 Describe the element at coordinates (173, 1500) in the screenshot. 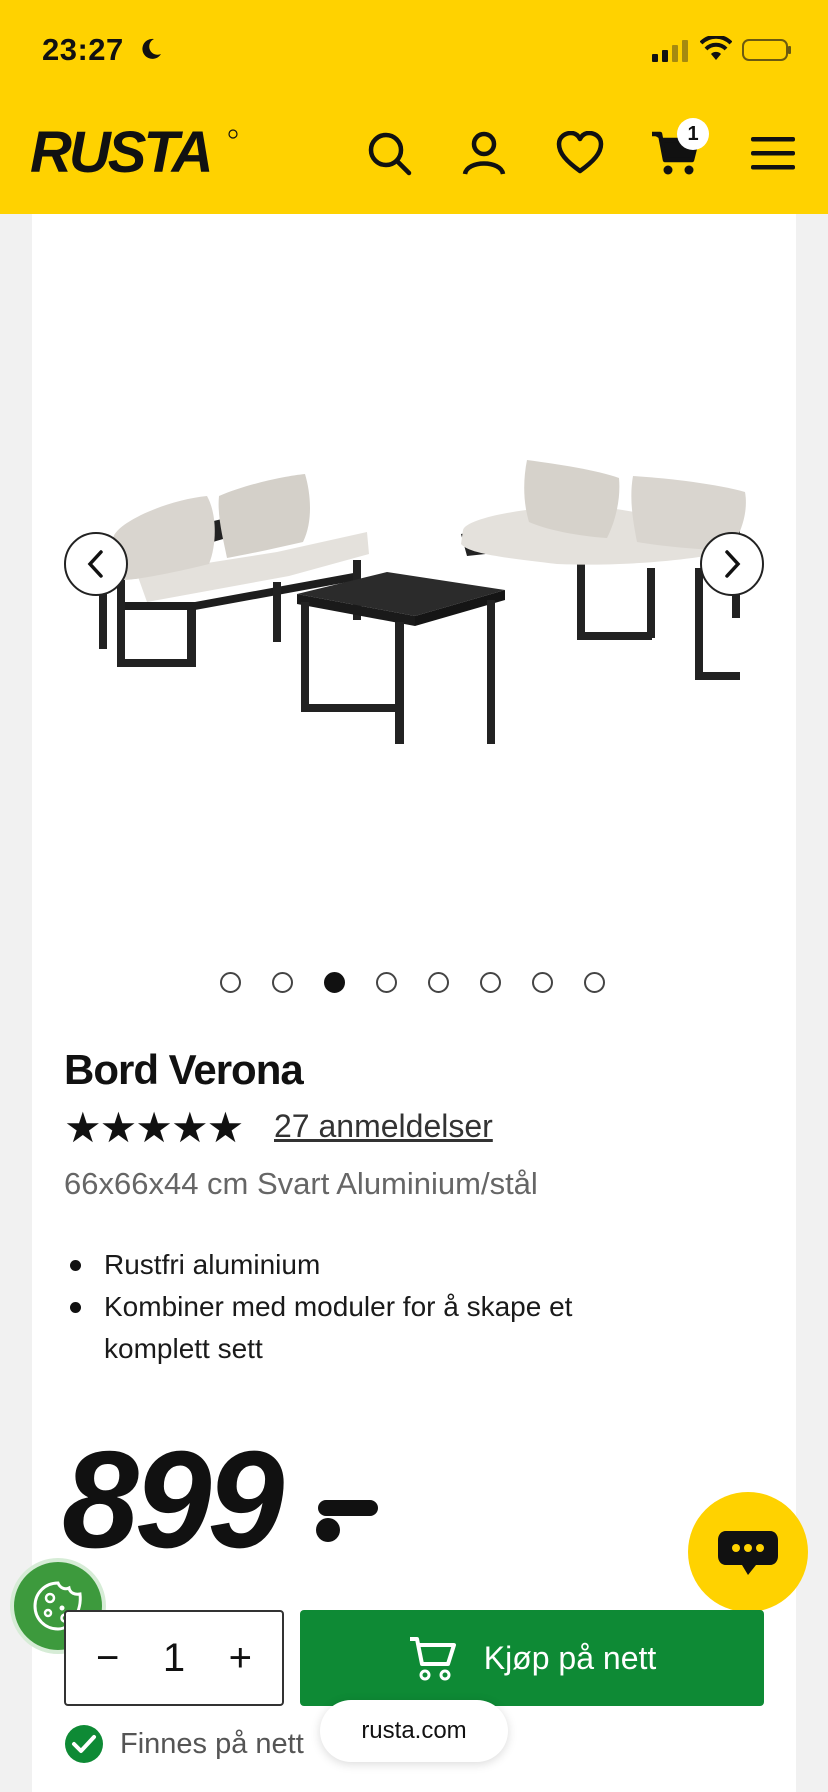

I see `product-price: 899` at that location.